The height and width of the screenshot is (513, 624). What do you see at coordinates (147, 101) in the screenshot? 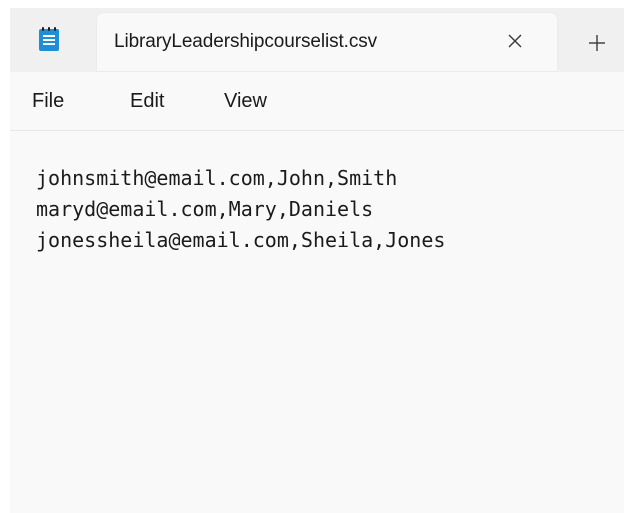
I see `menu-item-edit: Edit` at bounding box center [147, 101].